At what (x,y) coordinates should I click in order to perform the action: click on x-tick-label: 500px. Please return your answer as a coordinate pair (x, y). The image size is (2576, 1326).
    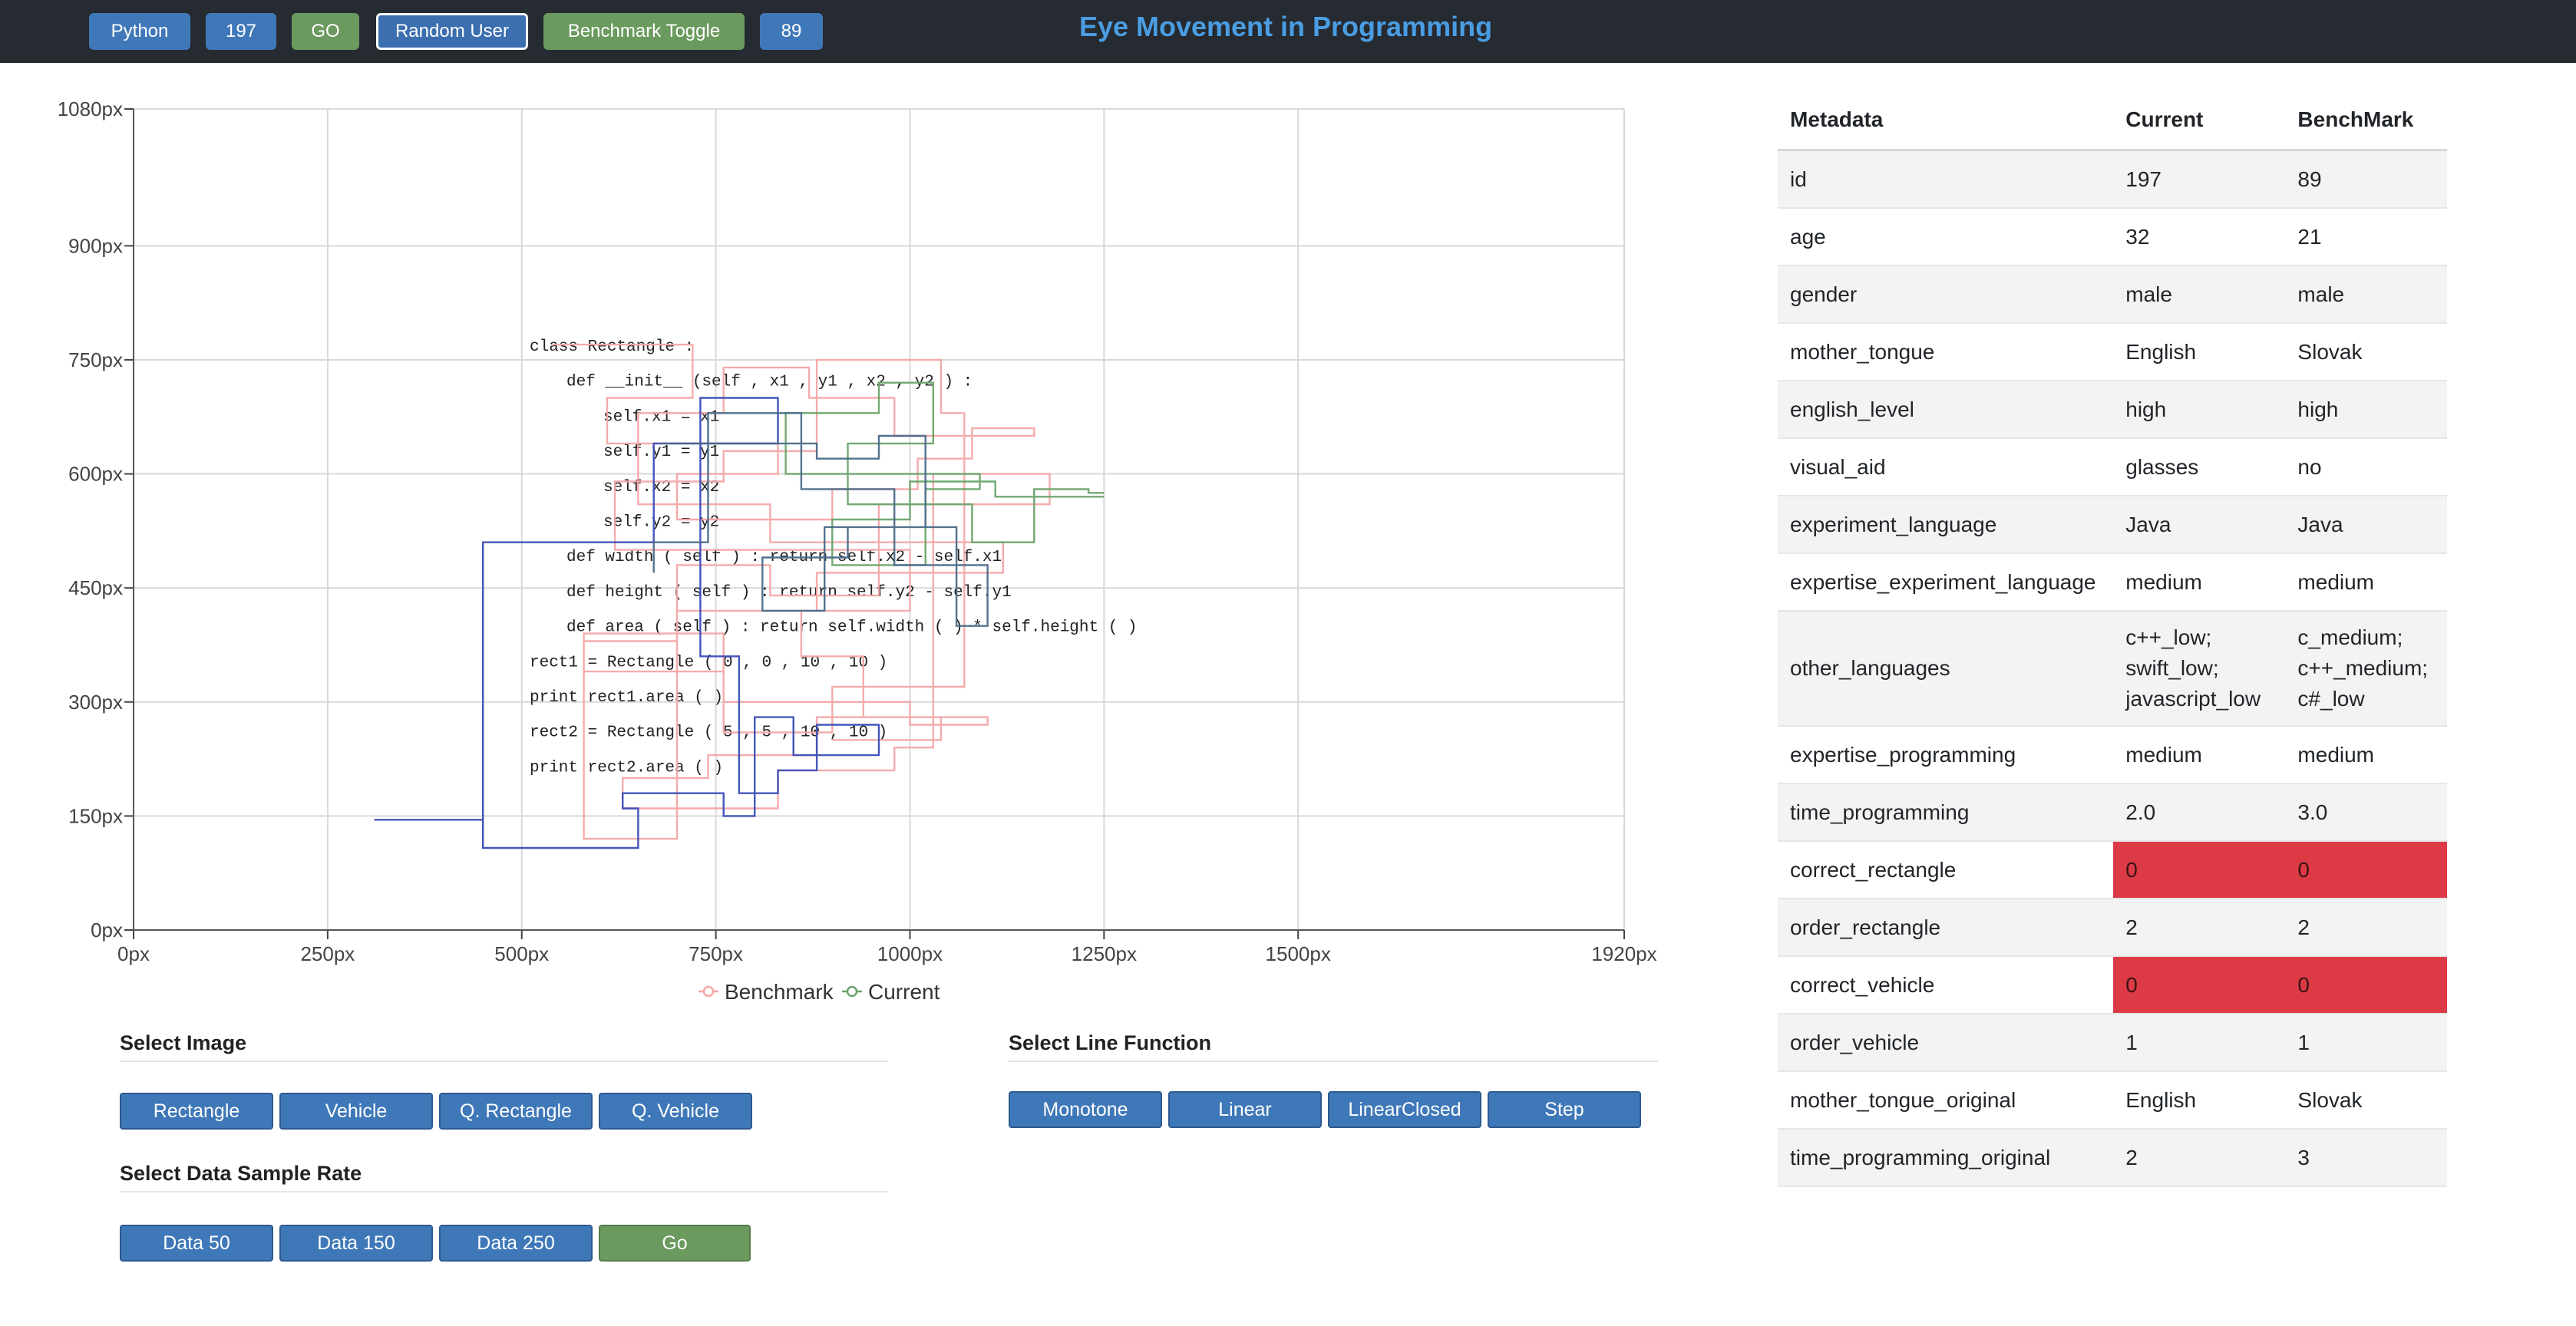
    Looking at the image, I should click on (521, 954).